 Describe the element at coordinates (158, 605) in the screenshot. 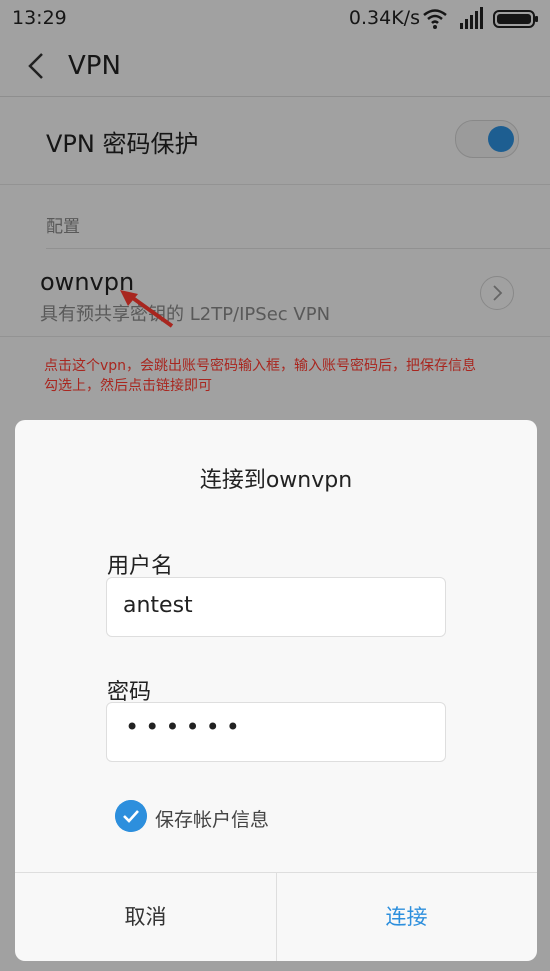

I see `username-value: antest` at that location.